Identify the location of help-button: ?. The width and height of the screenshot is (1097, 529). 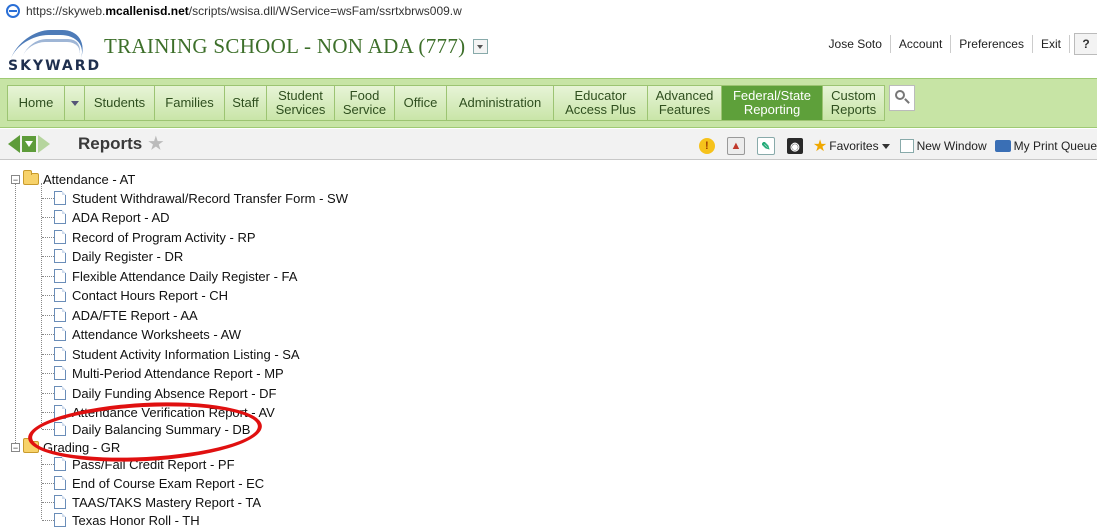
(1085, 44).